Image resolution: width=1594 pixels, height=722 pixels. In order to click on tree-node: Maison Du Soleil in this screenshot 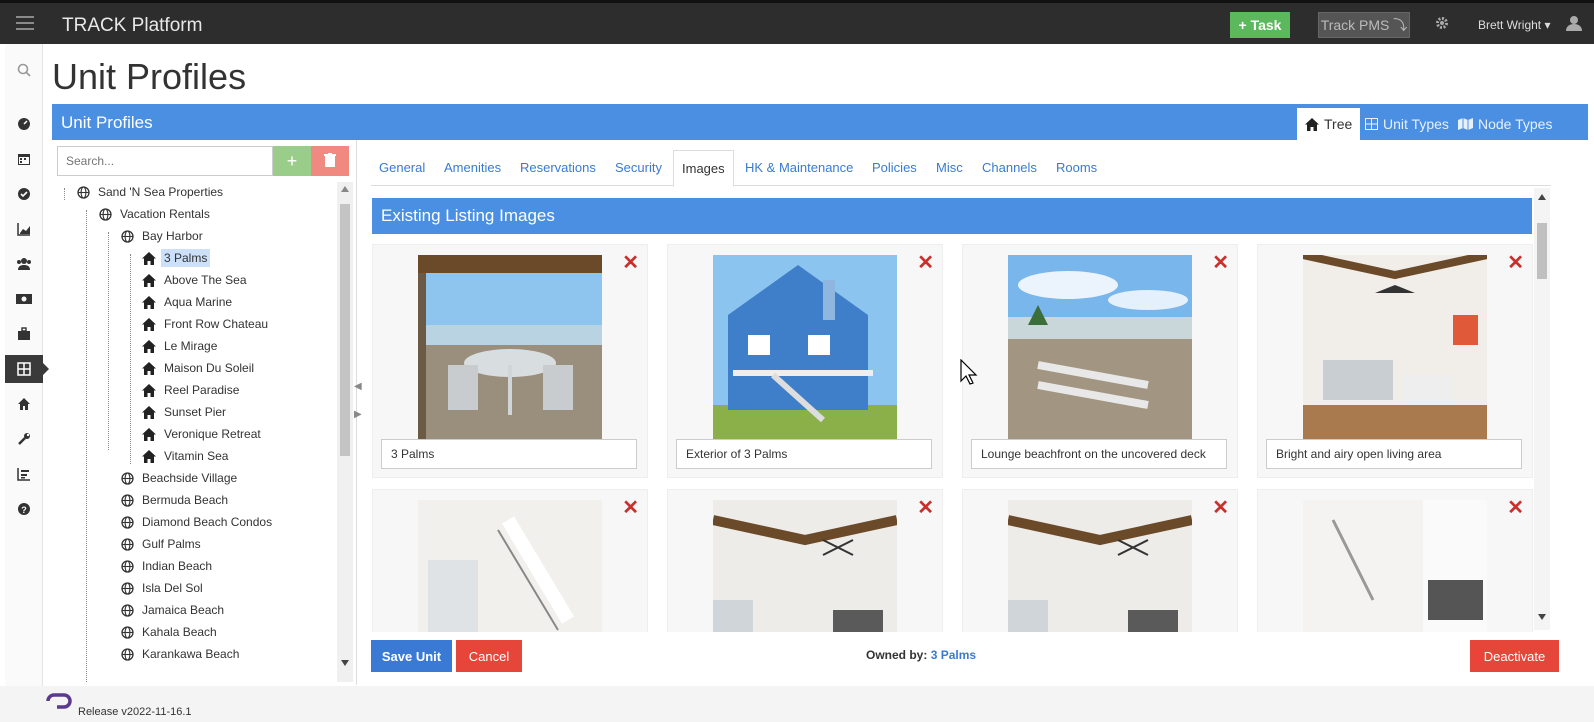, I will do `click(198, 368)`.